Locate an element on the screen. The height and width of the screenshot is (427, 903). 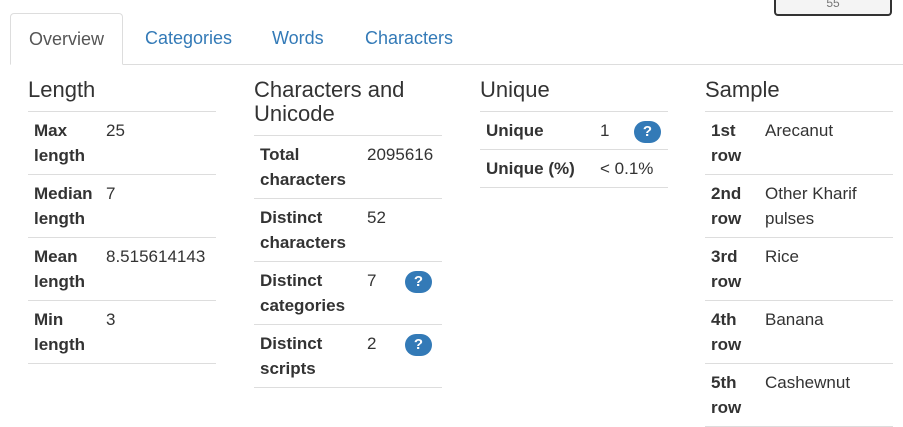
table-row: Unique (%) < 0.1% is located at coordinates (574, 168).